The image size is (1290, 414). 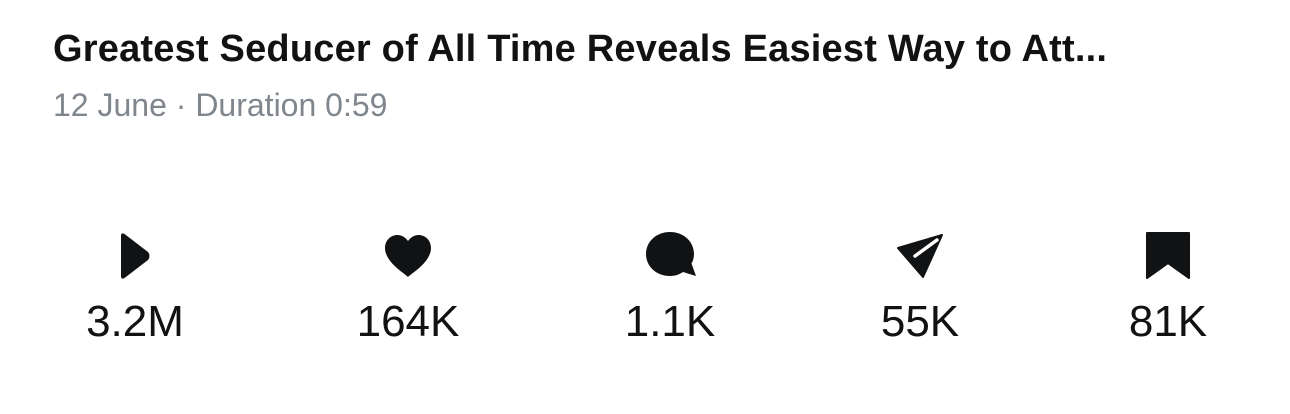 I want to click on bookmark-icon, so click(x=1168, y=256).